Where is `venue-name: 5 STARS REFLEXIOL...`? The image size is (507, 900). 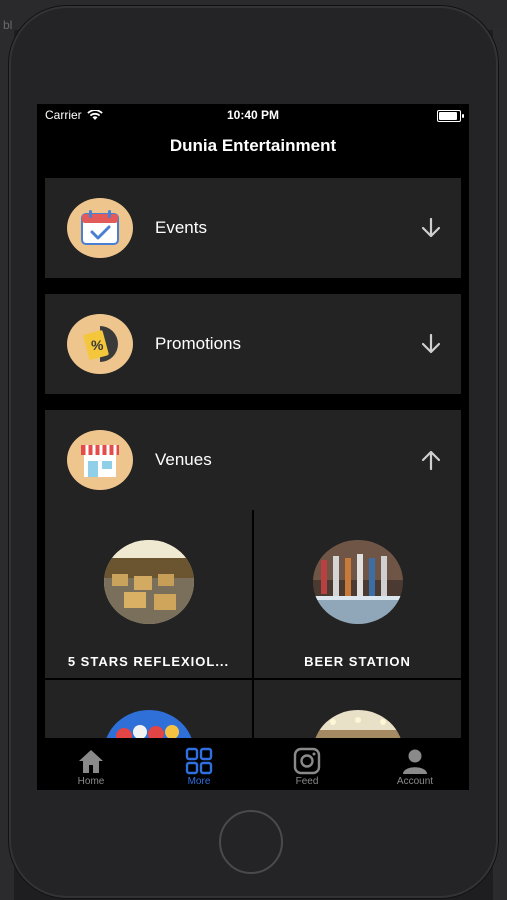 venue-name: 5 STARS REFLEXIOL... is located at coordinates (148, 661).